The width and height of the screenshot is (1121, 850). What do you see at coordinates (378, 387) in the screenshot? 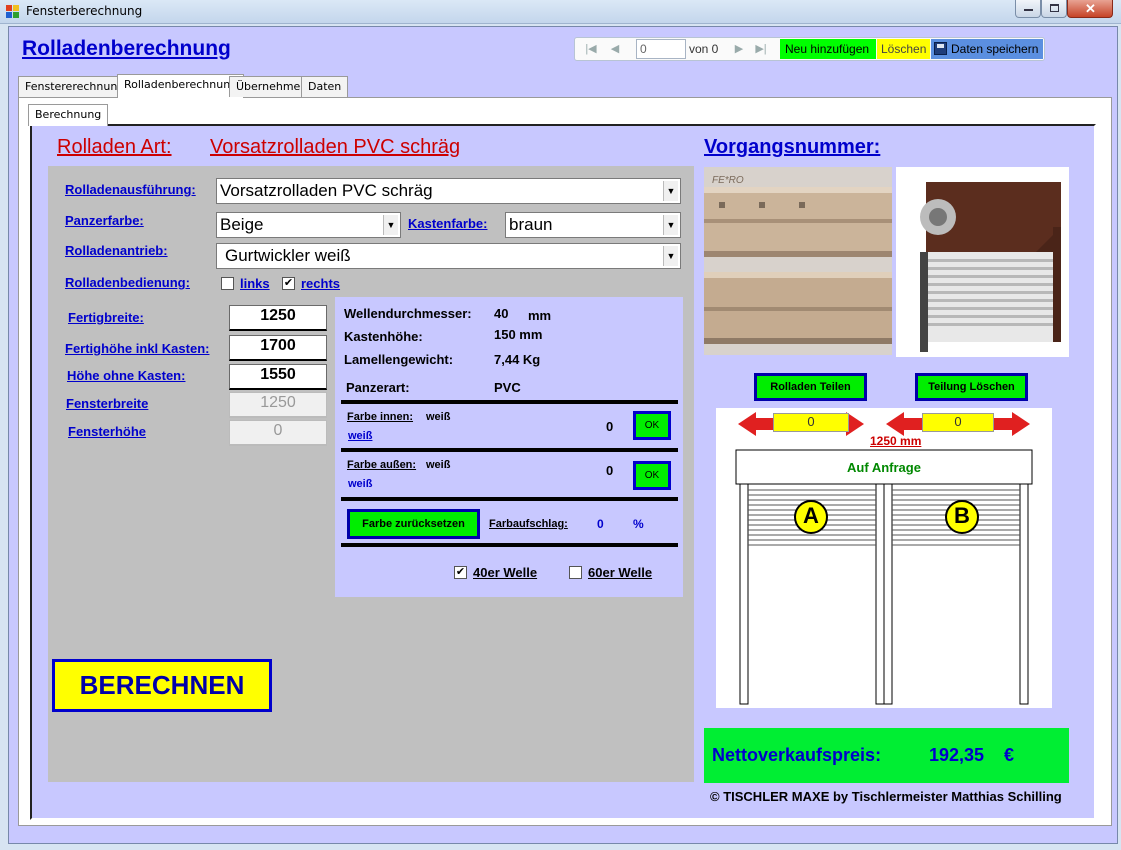
I see `panzerart-label: Panzerart:` at bounding box center [378, 387].